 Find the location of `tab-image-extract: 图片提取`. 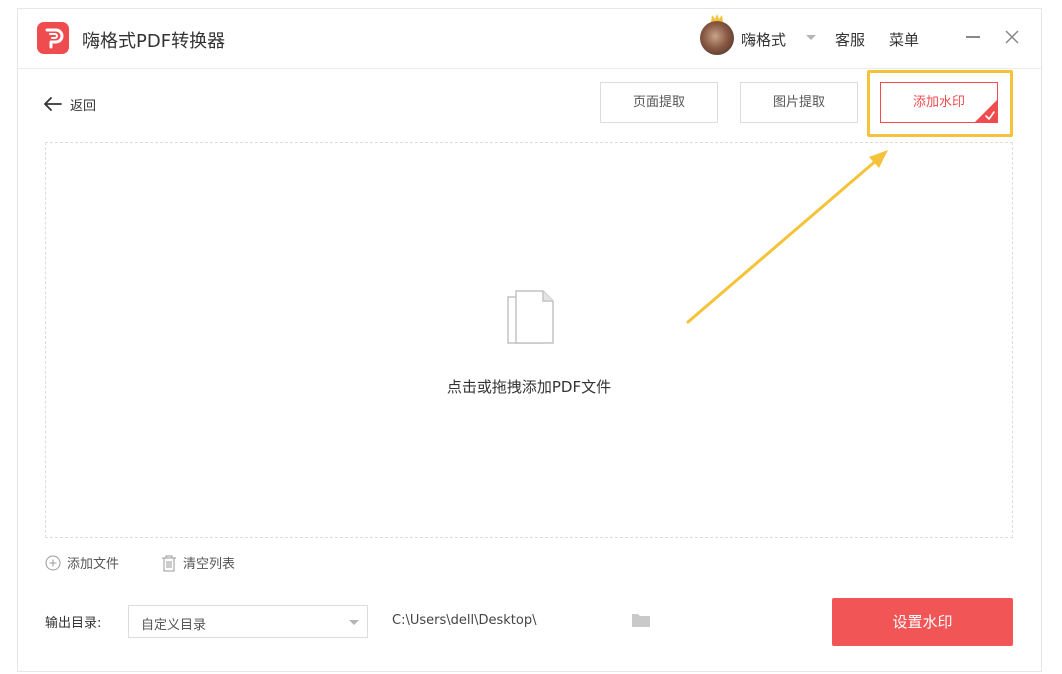

tab-image-extract: 图片提取 is located at coordinates (799, 102).